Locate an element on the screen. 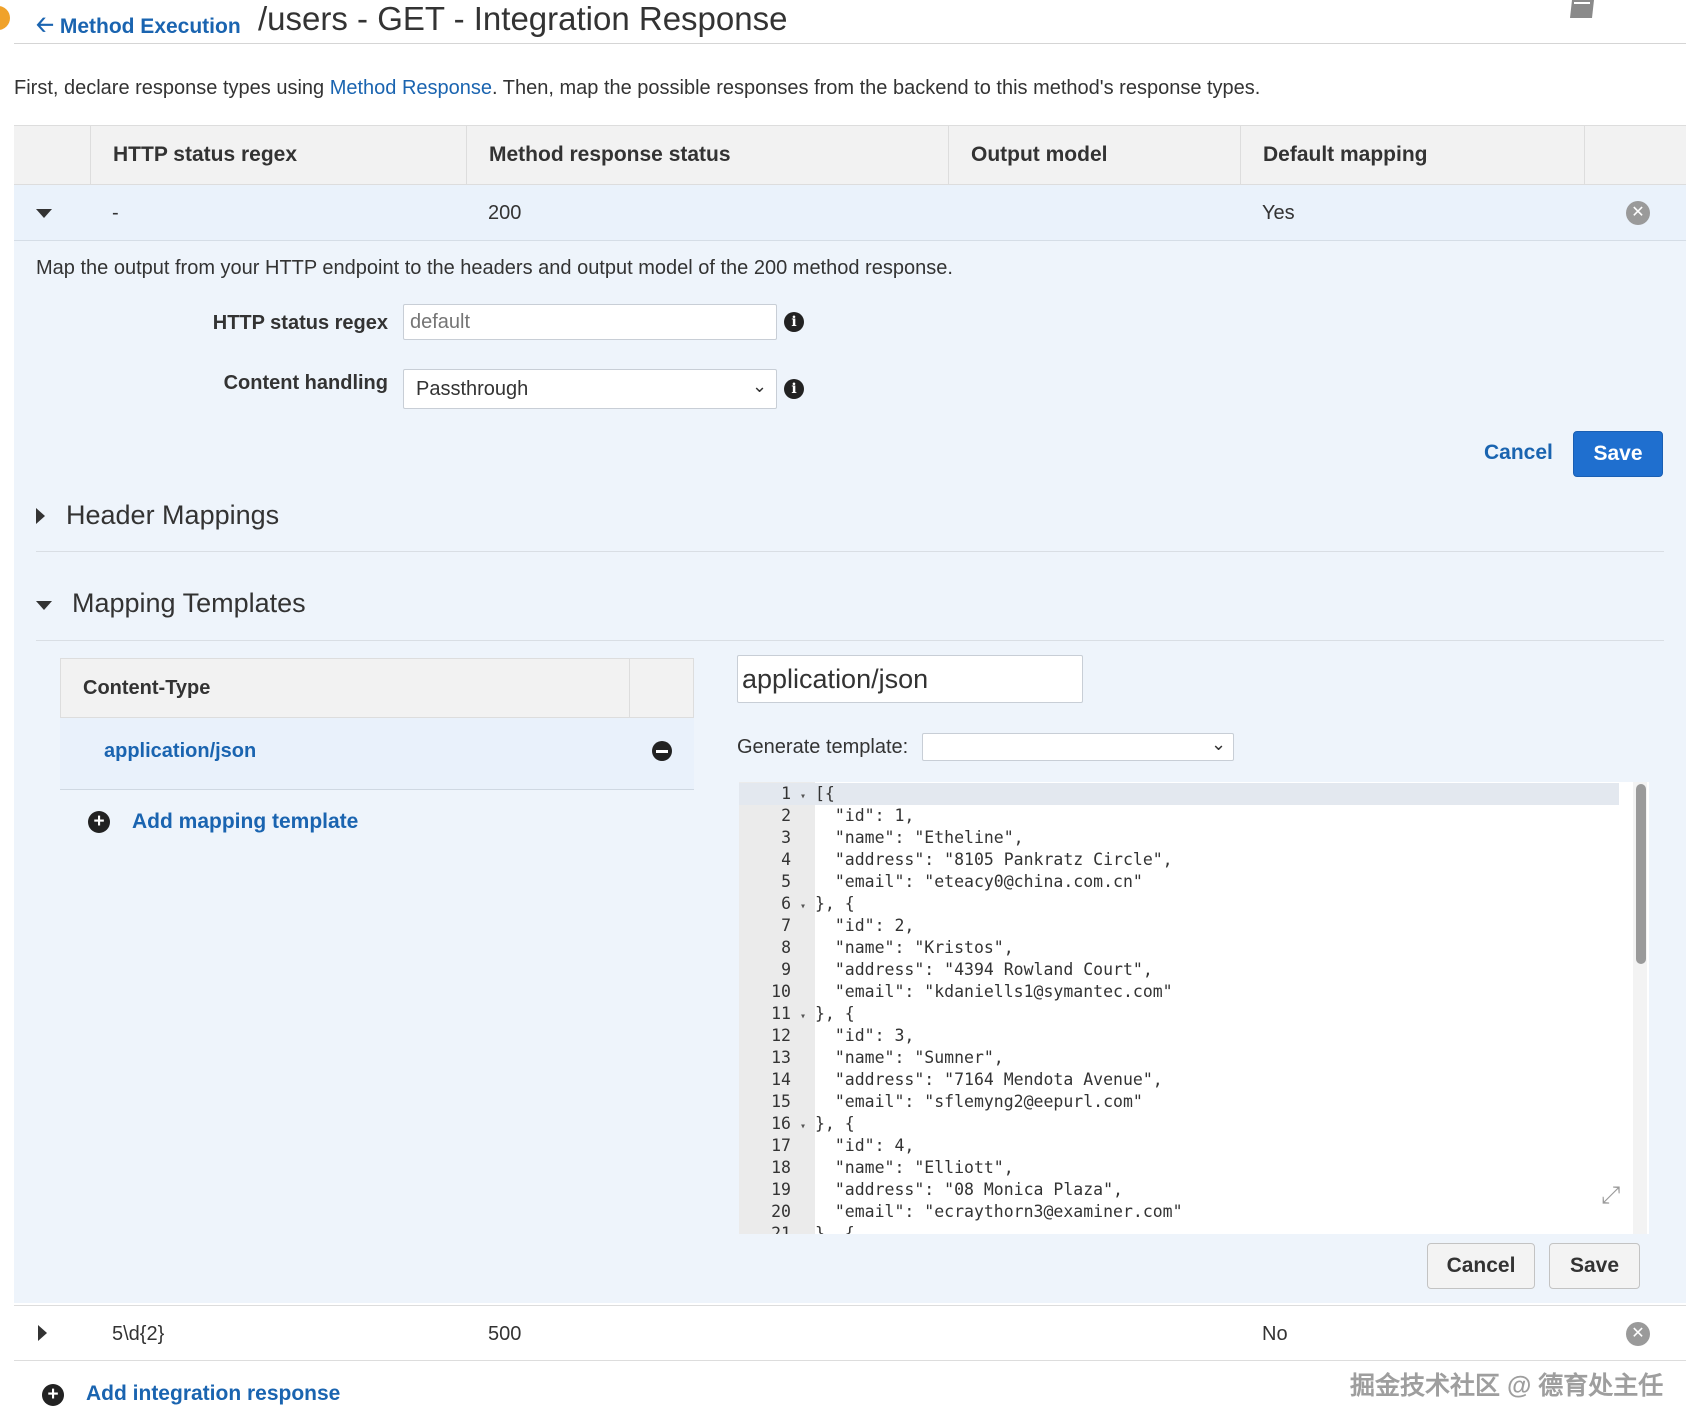  line-number: 2 is located at coordinates (786, 815).